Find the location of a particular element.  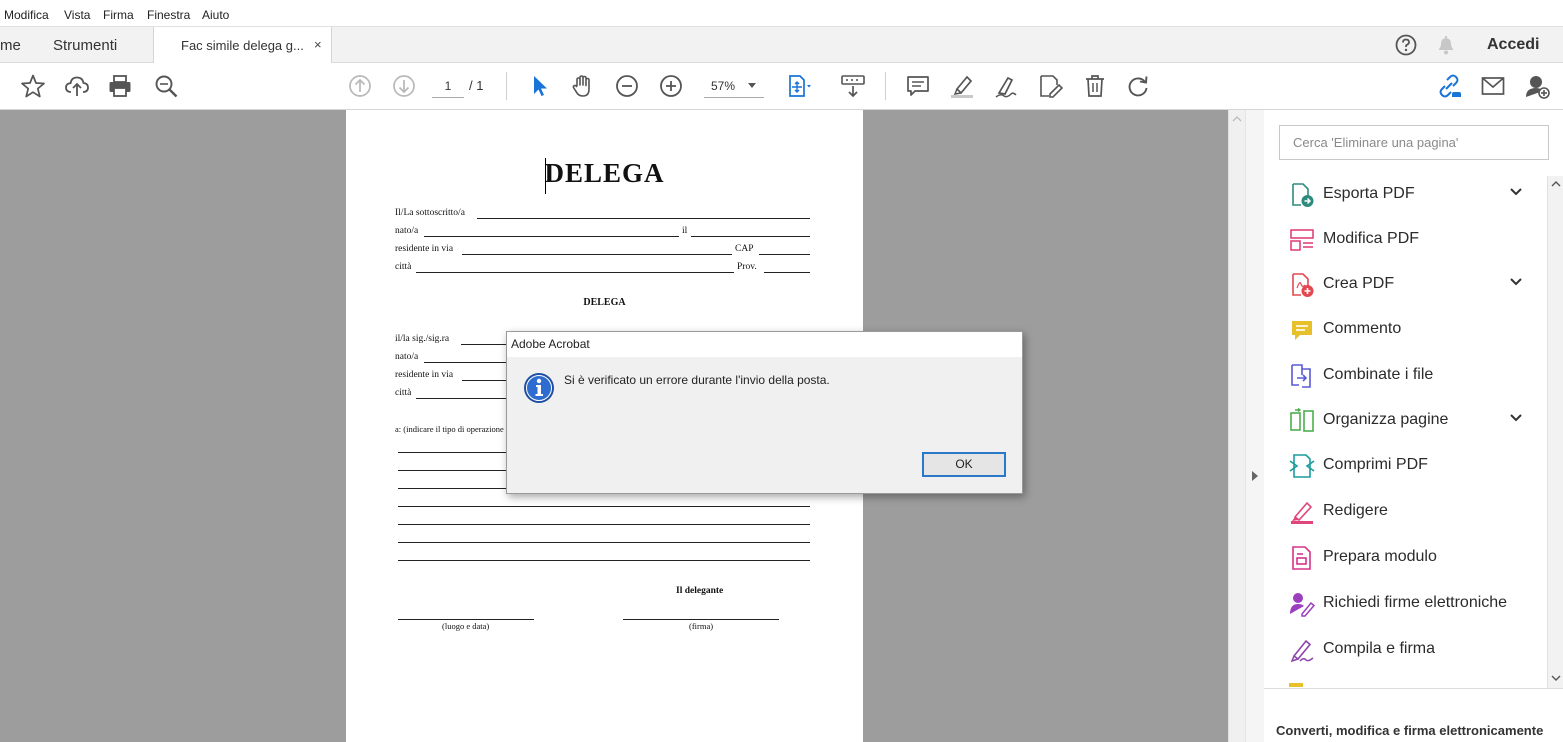

highlight-icon is located at coordinates (962, 86).